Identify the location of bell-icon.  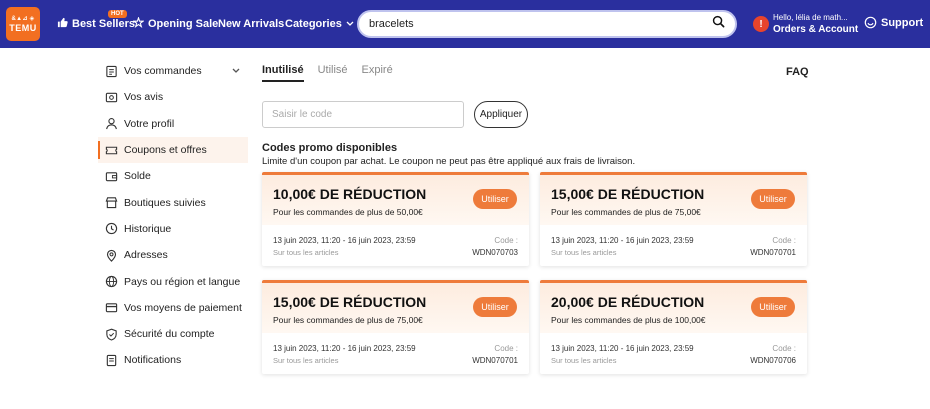
(111, 360).